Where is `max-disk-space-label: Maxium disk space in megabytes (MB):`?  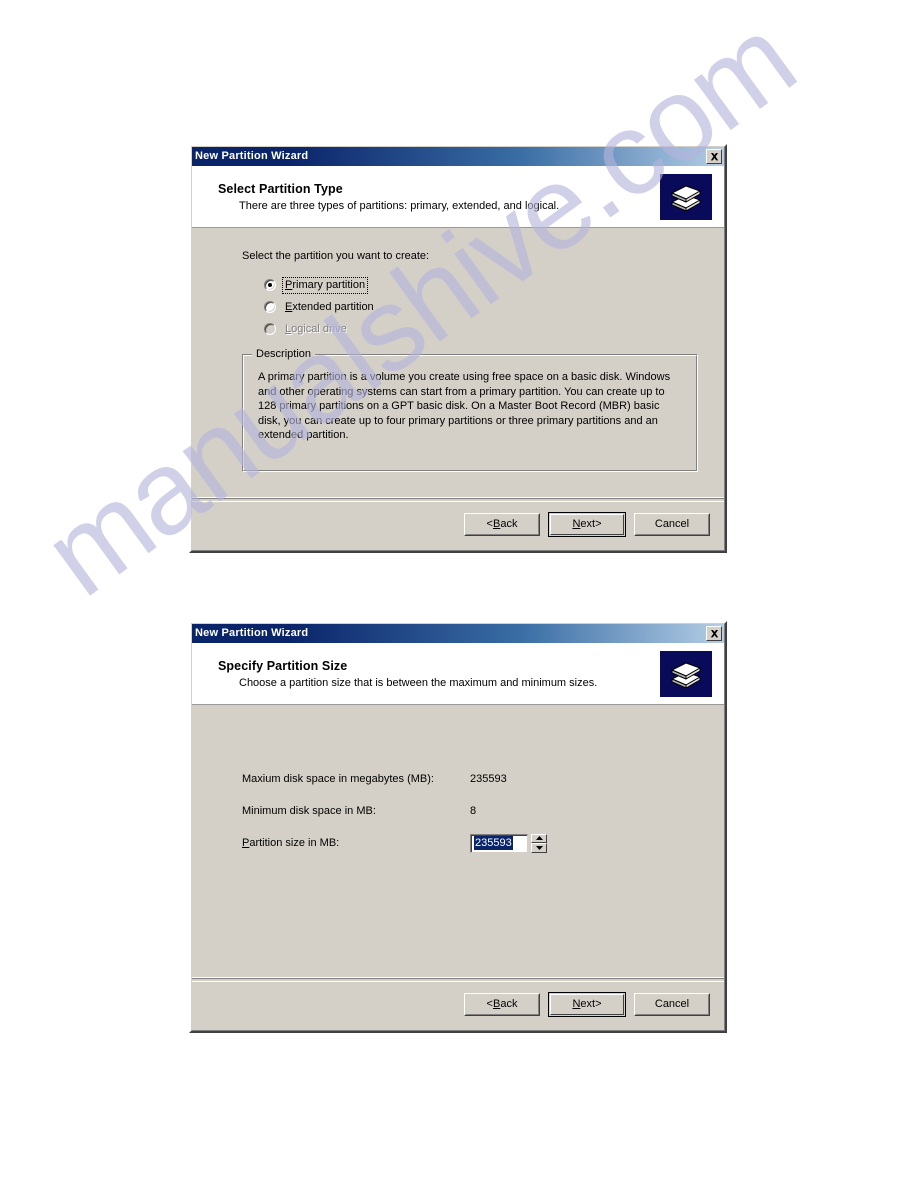
max-disk-space-label: Maxium disk space in megabytes (MB): is located at coordinates (338, 779).